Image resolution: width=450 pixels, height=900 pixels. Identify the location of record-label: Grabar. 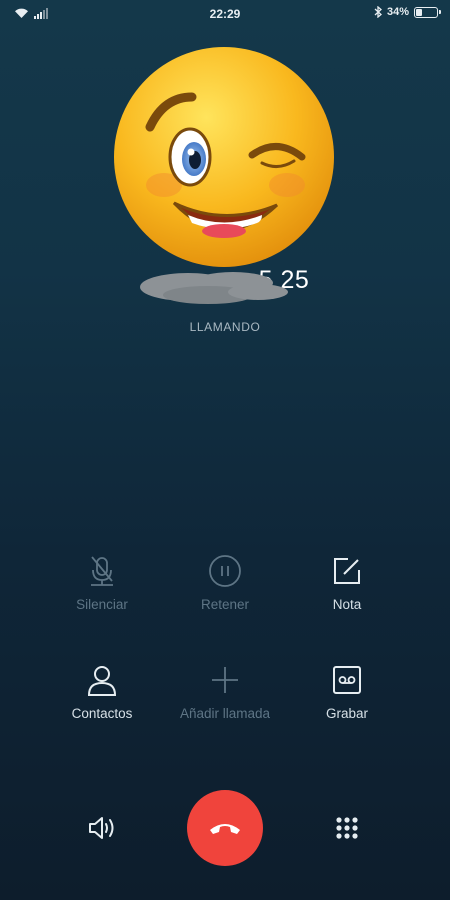
(347, 713).